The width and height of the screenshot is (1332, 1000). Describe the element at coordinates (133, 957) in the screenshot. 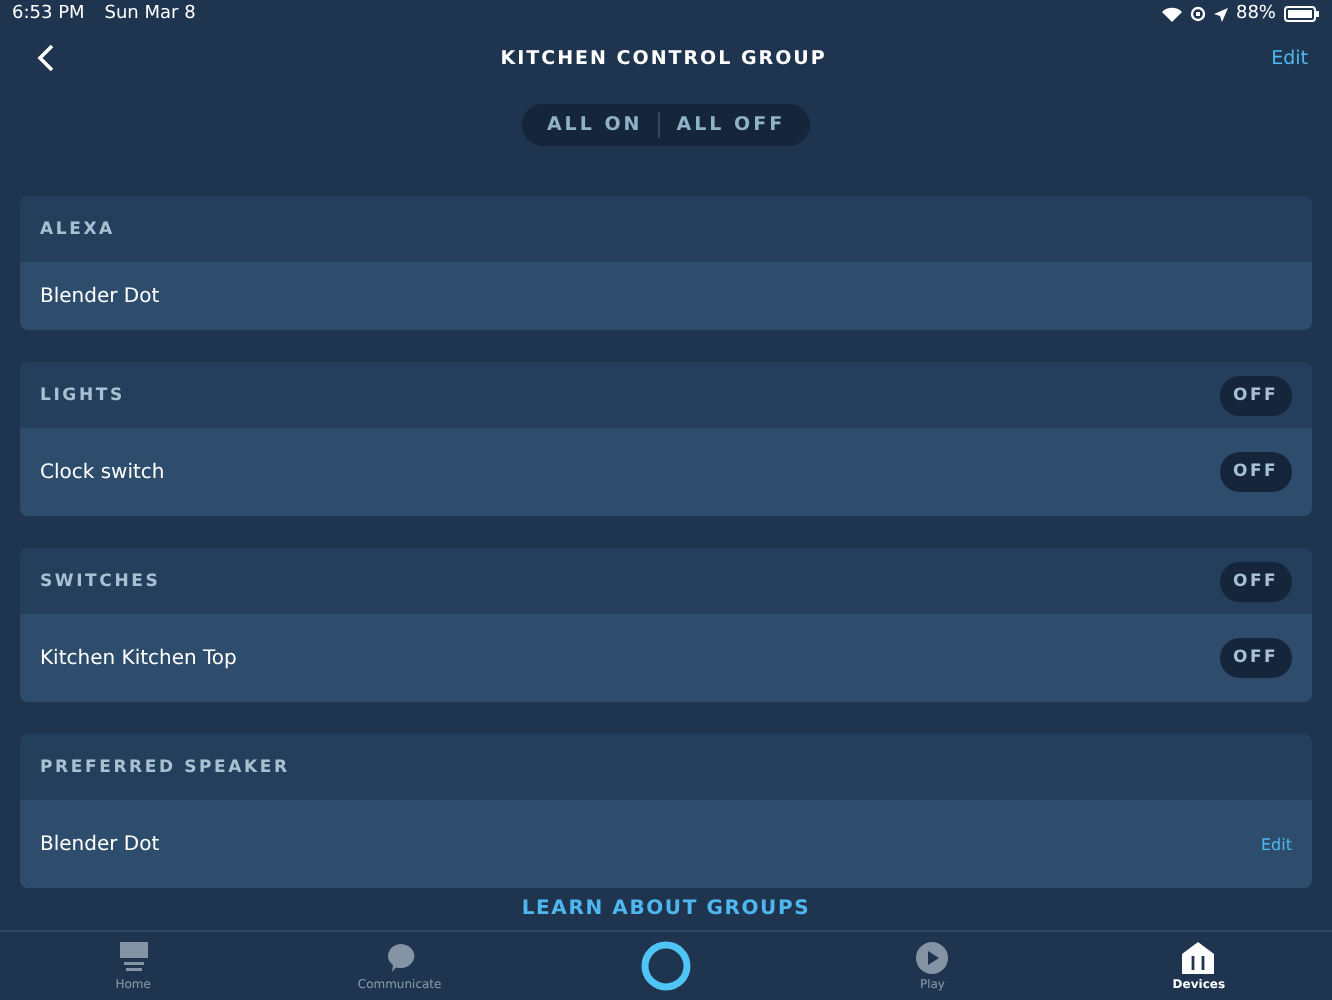

I see `home-icon` at that location.